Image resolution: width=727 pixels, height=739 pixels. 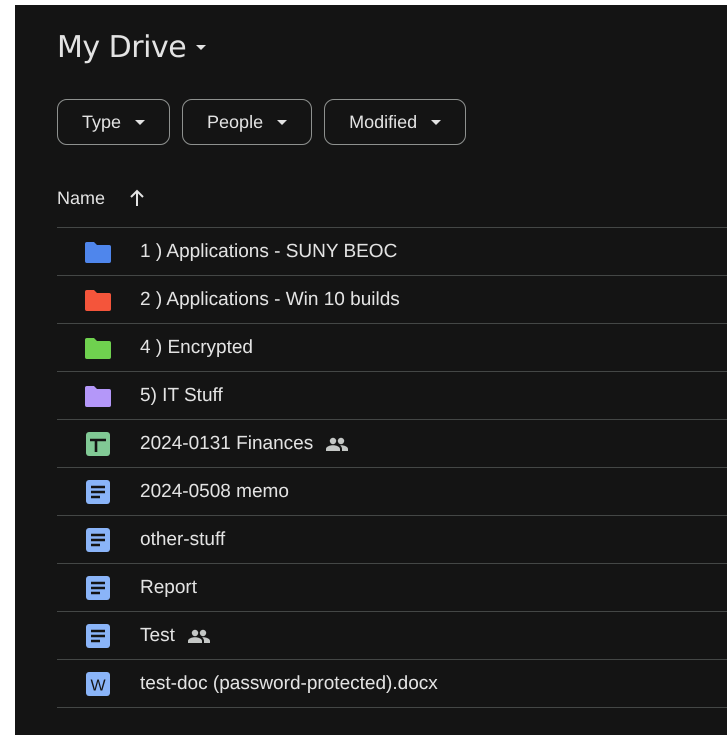 I want to click on filter-chip: Type, so click(x=113, y=122).